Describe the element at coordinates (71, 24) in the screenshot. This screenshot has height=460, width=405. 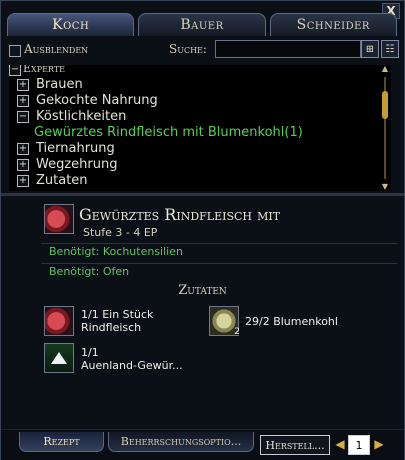
I see `tab-koch: Koch` at that location.